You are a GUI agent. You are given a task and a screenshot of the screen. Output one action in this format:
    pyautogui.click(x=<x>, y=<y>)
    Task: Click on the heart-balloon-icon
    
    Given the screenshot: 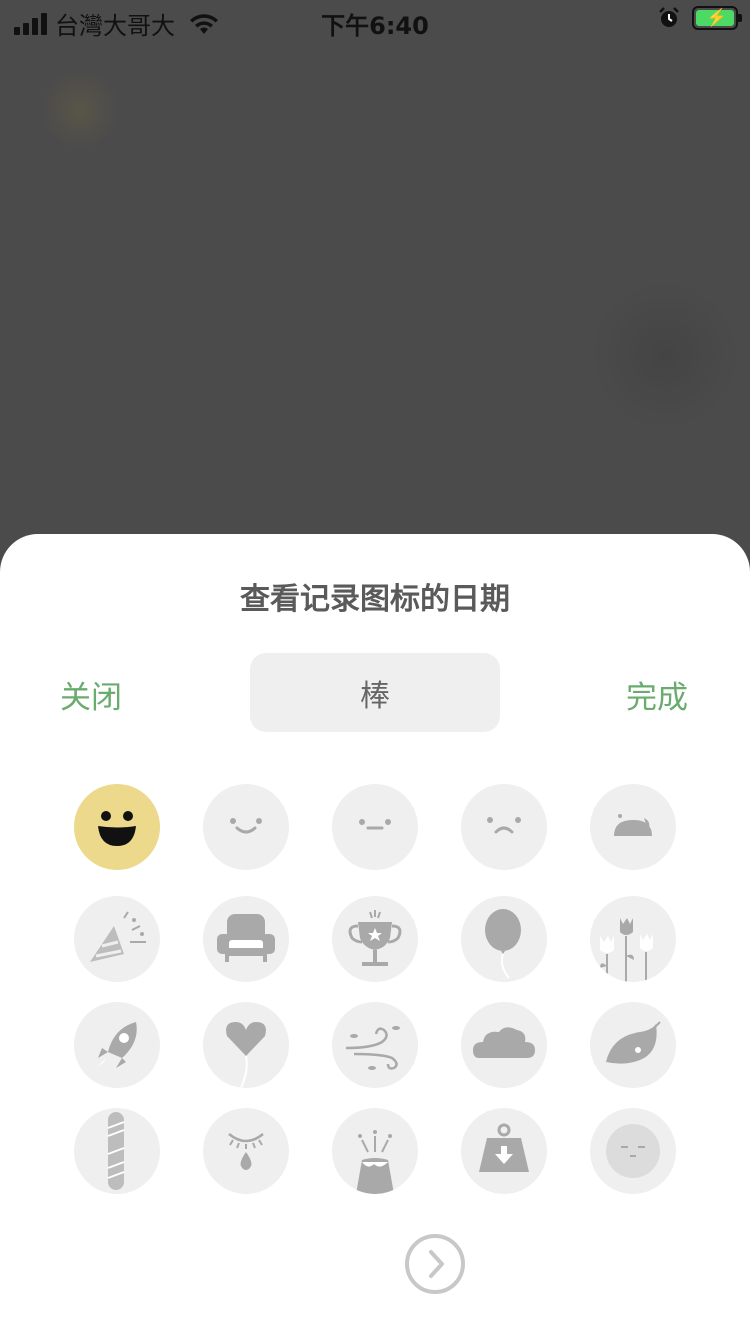 What is the action you would take?
    pyautogui.click(x=246, y=1045)
    